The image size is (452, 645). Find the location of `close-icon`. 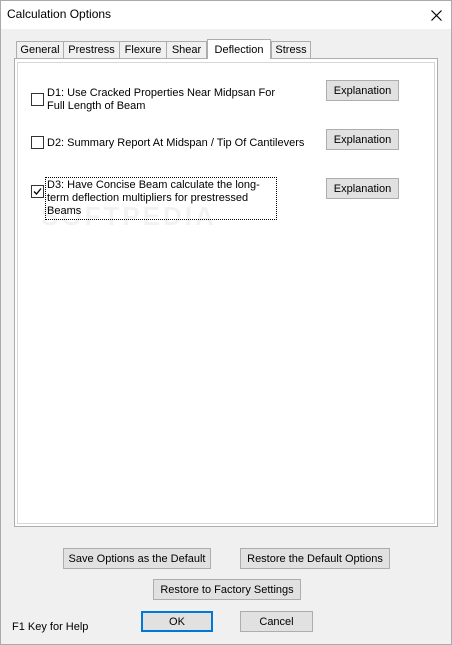

close-icon is located at coordinates (436, 15).